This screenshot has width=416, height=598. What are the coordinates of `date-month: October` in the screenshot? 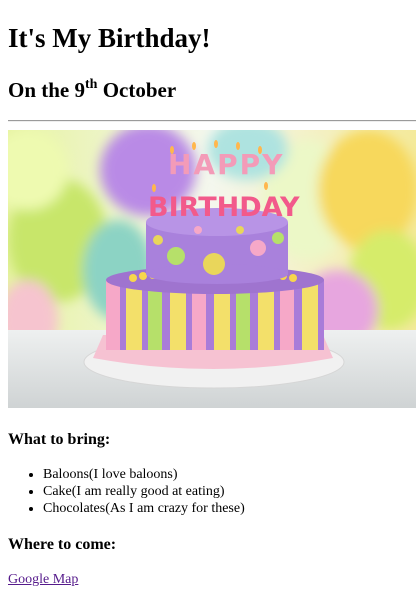 It's located at (137, 90).